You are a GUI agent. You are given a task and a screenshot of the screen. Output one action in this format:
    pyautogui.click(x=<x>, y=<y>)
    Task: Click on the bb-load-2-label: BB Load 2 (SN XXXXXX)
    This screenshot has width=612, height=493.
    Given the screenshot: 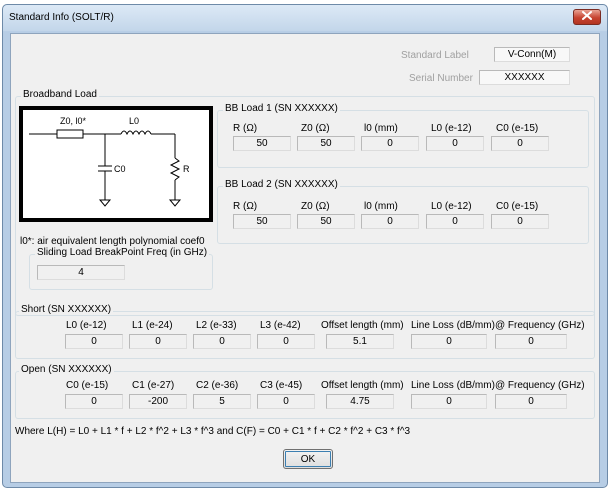 What is the action you would take?
    pyautogui.click(x=281, y=184)
    